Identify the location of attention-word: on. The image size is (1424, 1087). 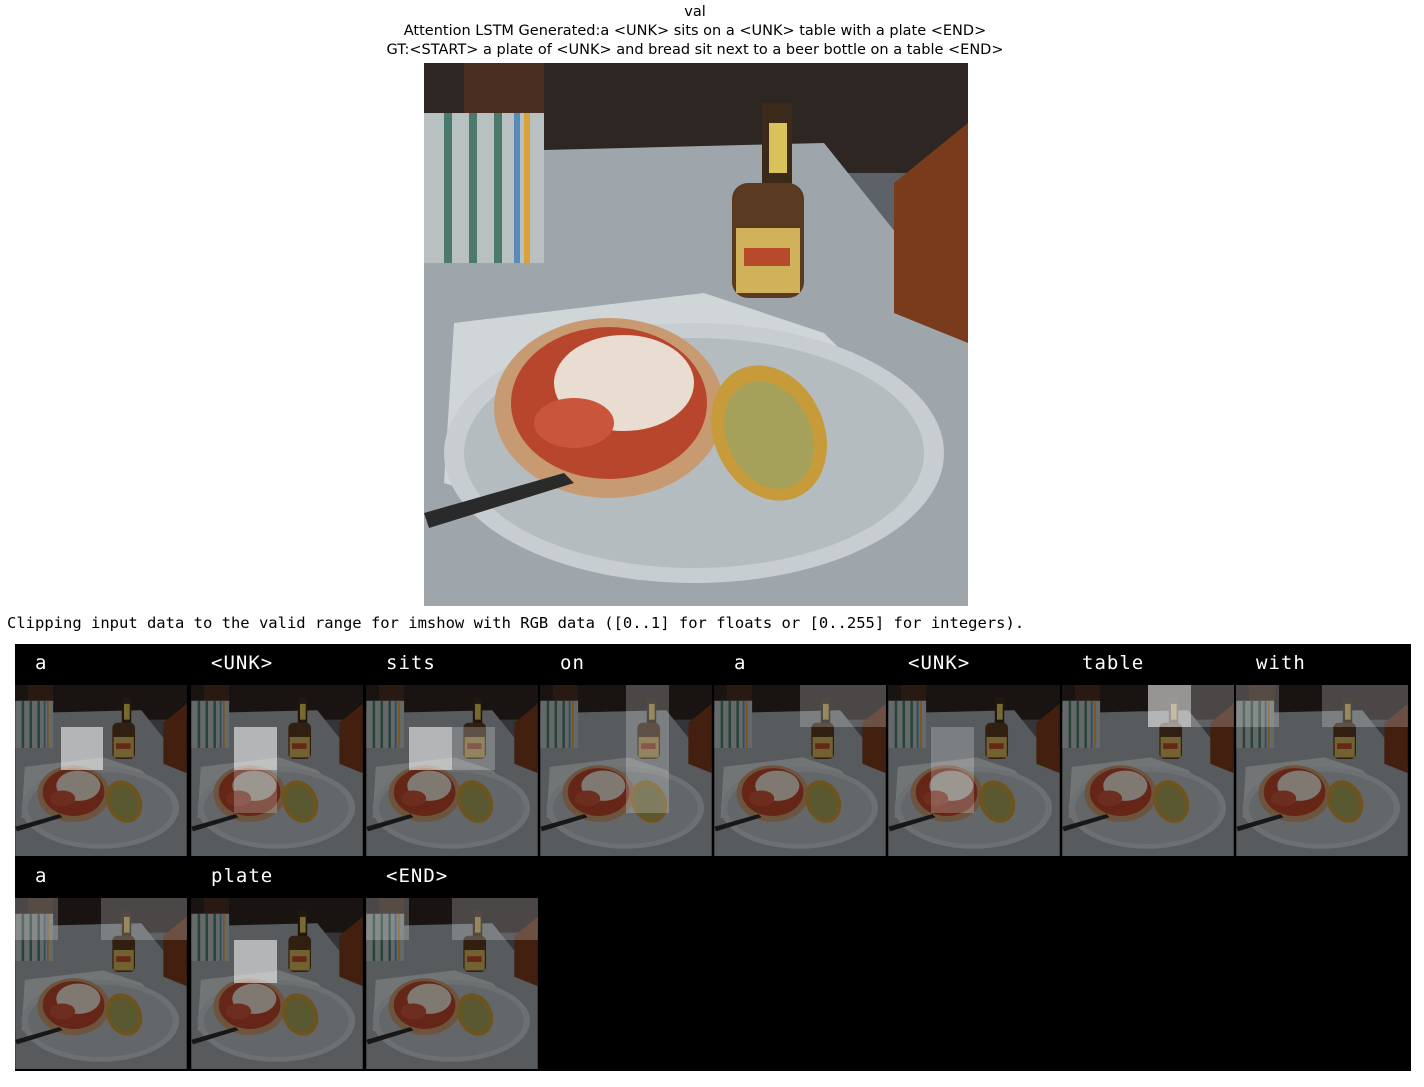
(572, 663).